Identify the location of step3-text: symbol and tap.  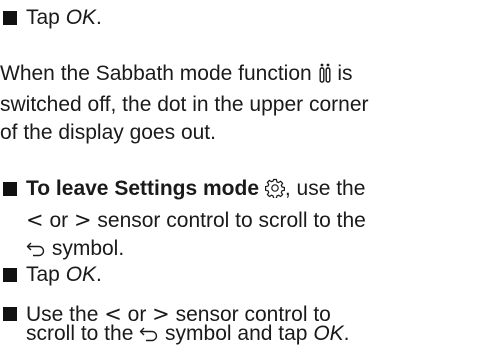
(236, 333).